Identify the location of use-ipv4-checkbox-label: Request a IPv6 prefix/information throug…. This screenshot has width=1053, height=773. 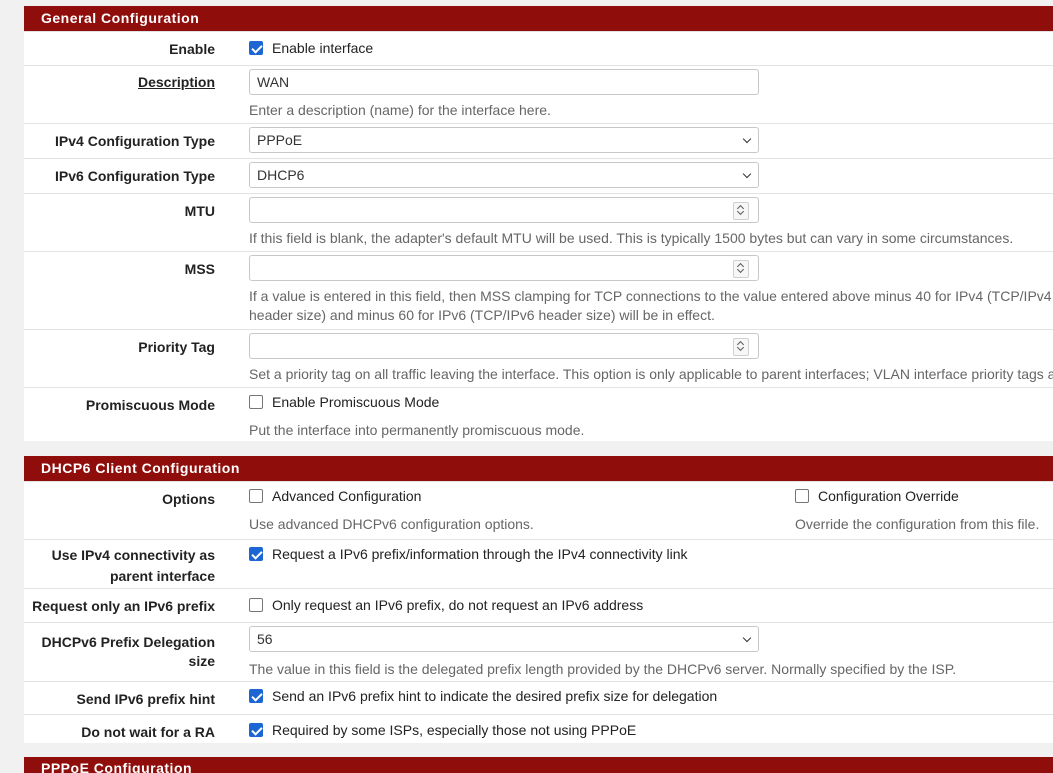
(480, 554).